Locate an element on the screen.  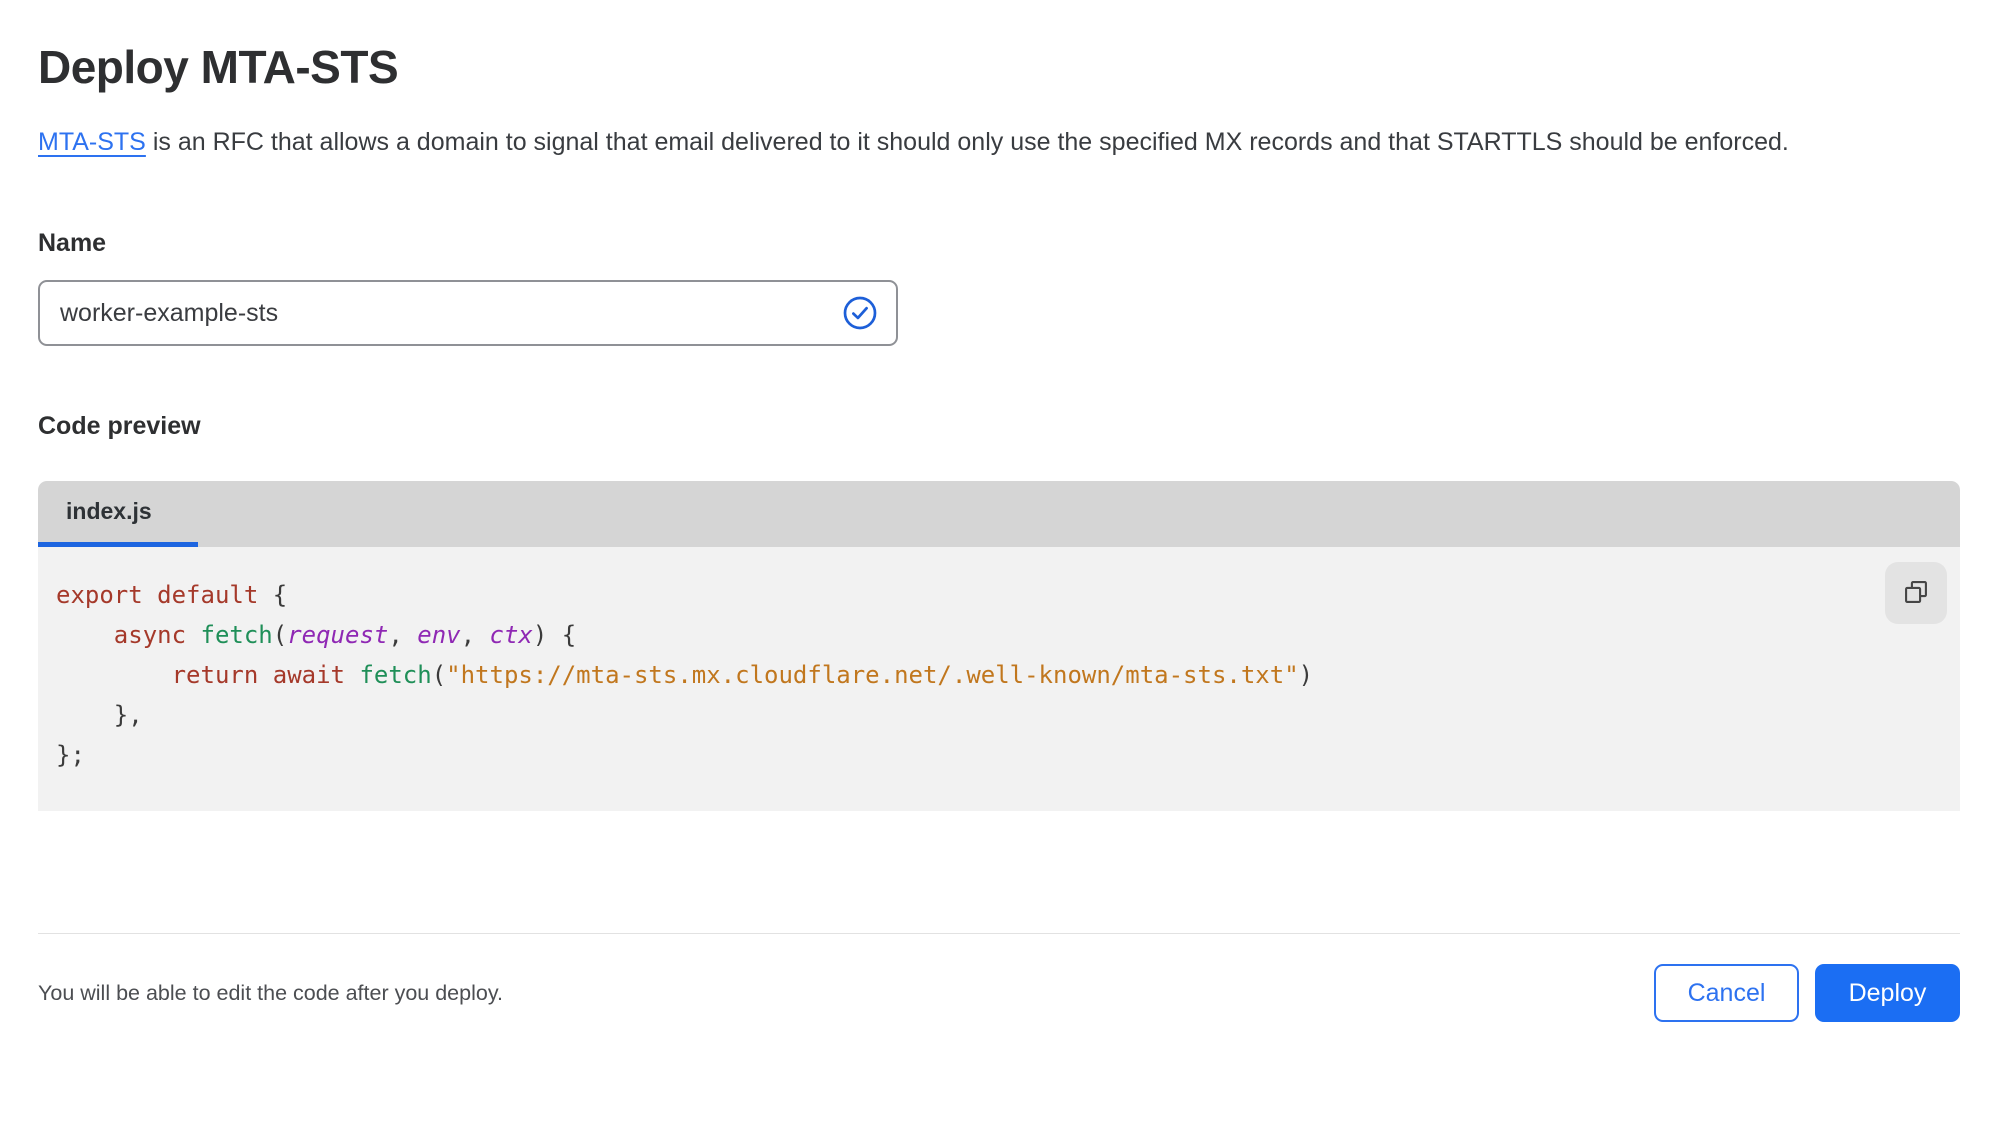
code-line: }, is located at coordinates (998, 715).